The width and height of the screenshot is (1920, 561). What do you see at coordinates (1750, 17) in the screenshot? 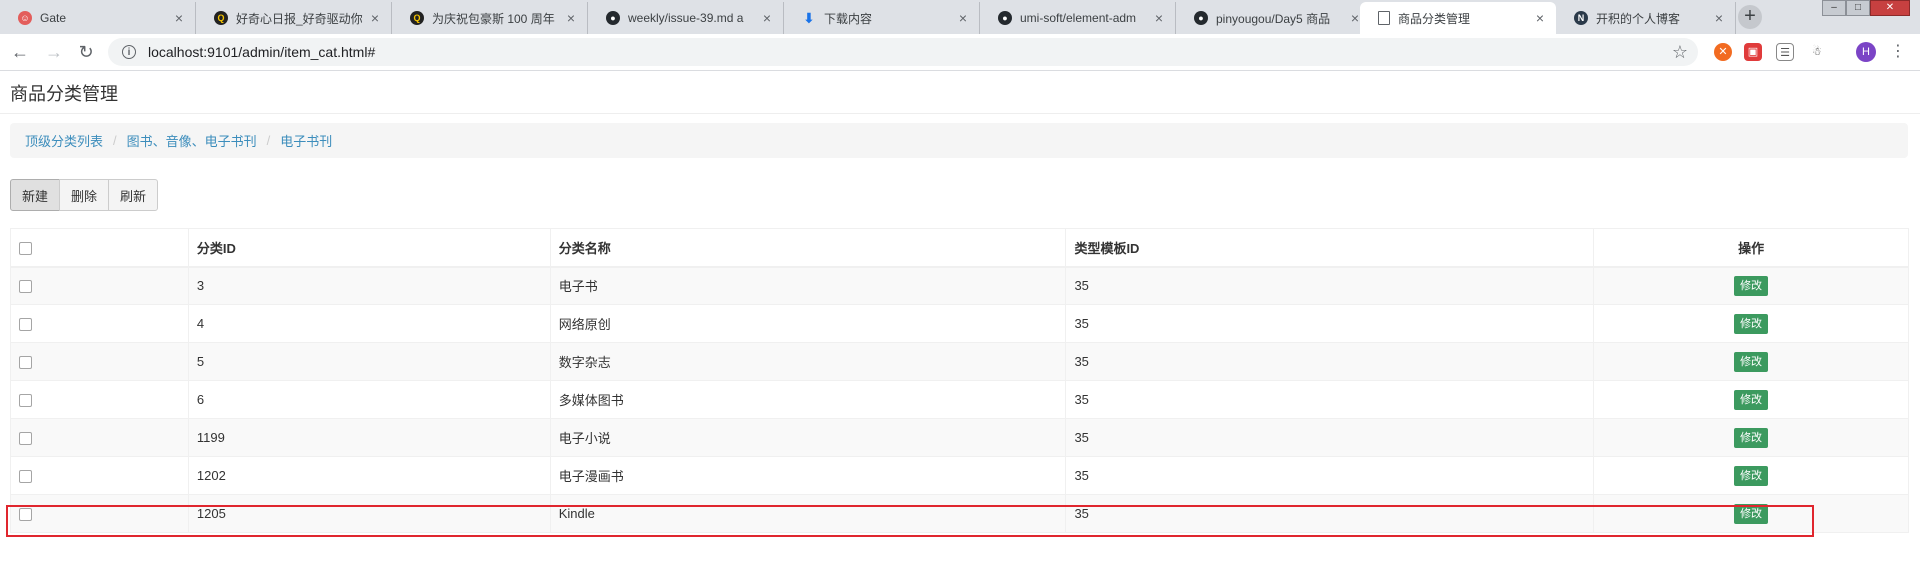
I see `new-tab-button: +` at bounding box center [1750, 17].